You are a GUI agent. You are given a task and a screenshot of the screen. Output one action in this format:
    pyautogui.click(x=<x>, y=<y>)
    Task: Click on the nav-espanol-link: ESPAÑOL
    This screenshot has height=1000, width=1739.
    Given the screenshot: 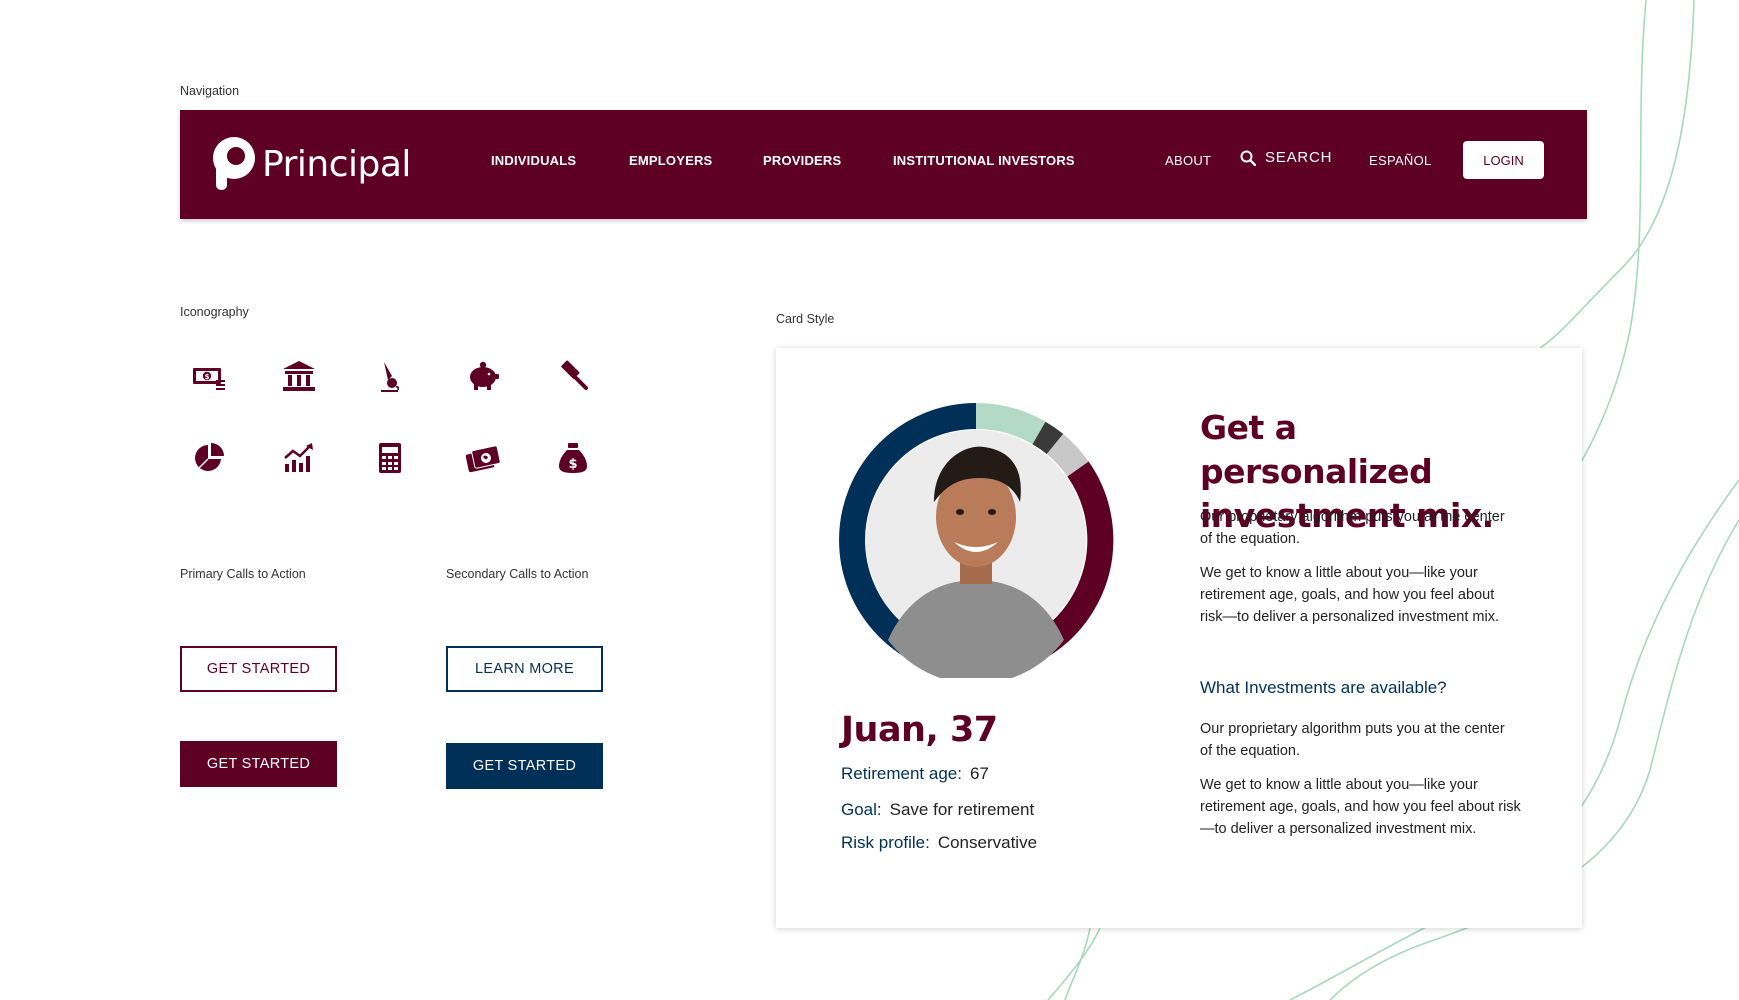 What is the action you would take?
    pyautogui.click(x=1400, y=160)
    